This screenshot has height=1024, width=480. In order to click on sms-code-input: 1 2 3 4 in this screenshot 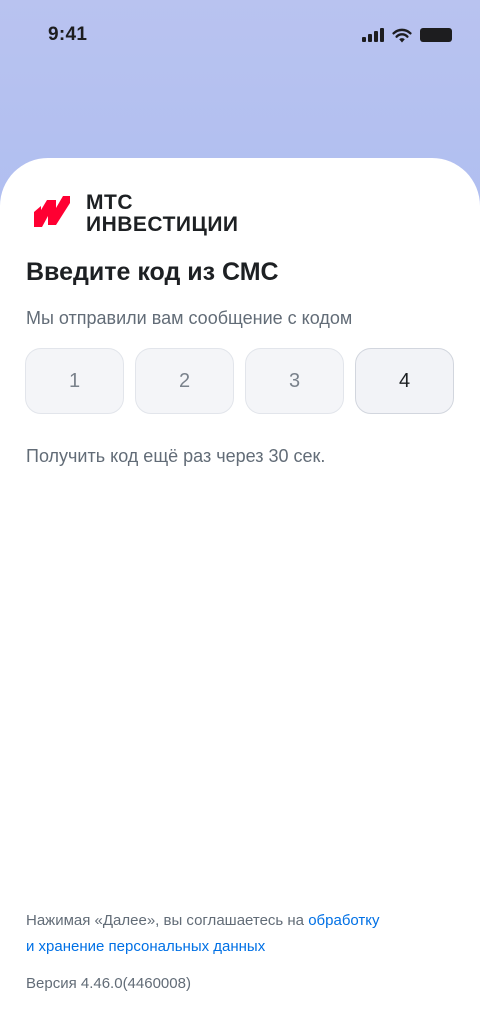, I will do `click(239, 381)`.